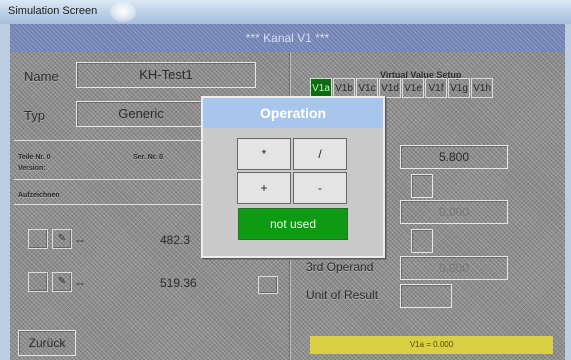  Describe the element at coordinates (293, 113) in the screenshot. I see `operation-dialog-title: Operation` at that location.